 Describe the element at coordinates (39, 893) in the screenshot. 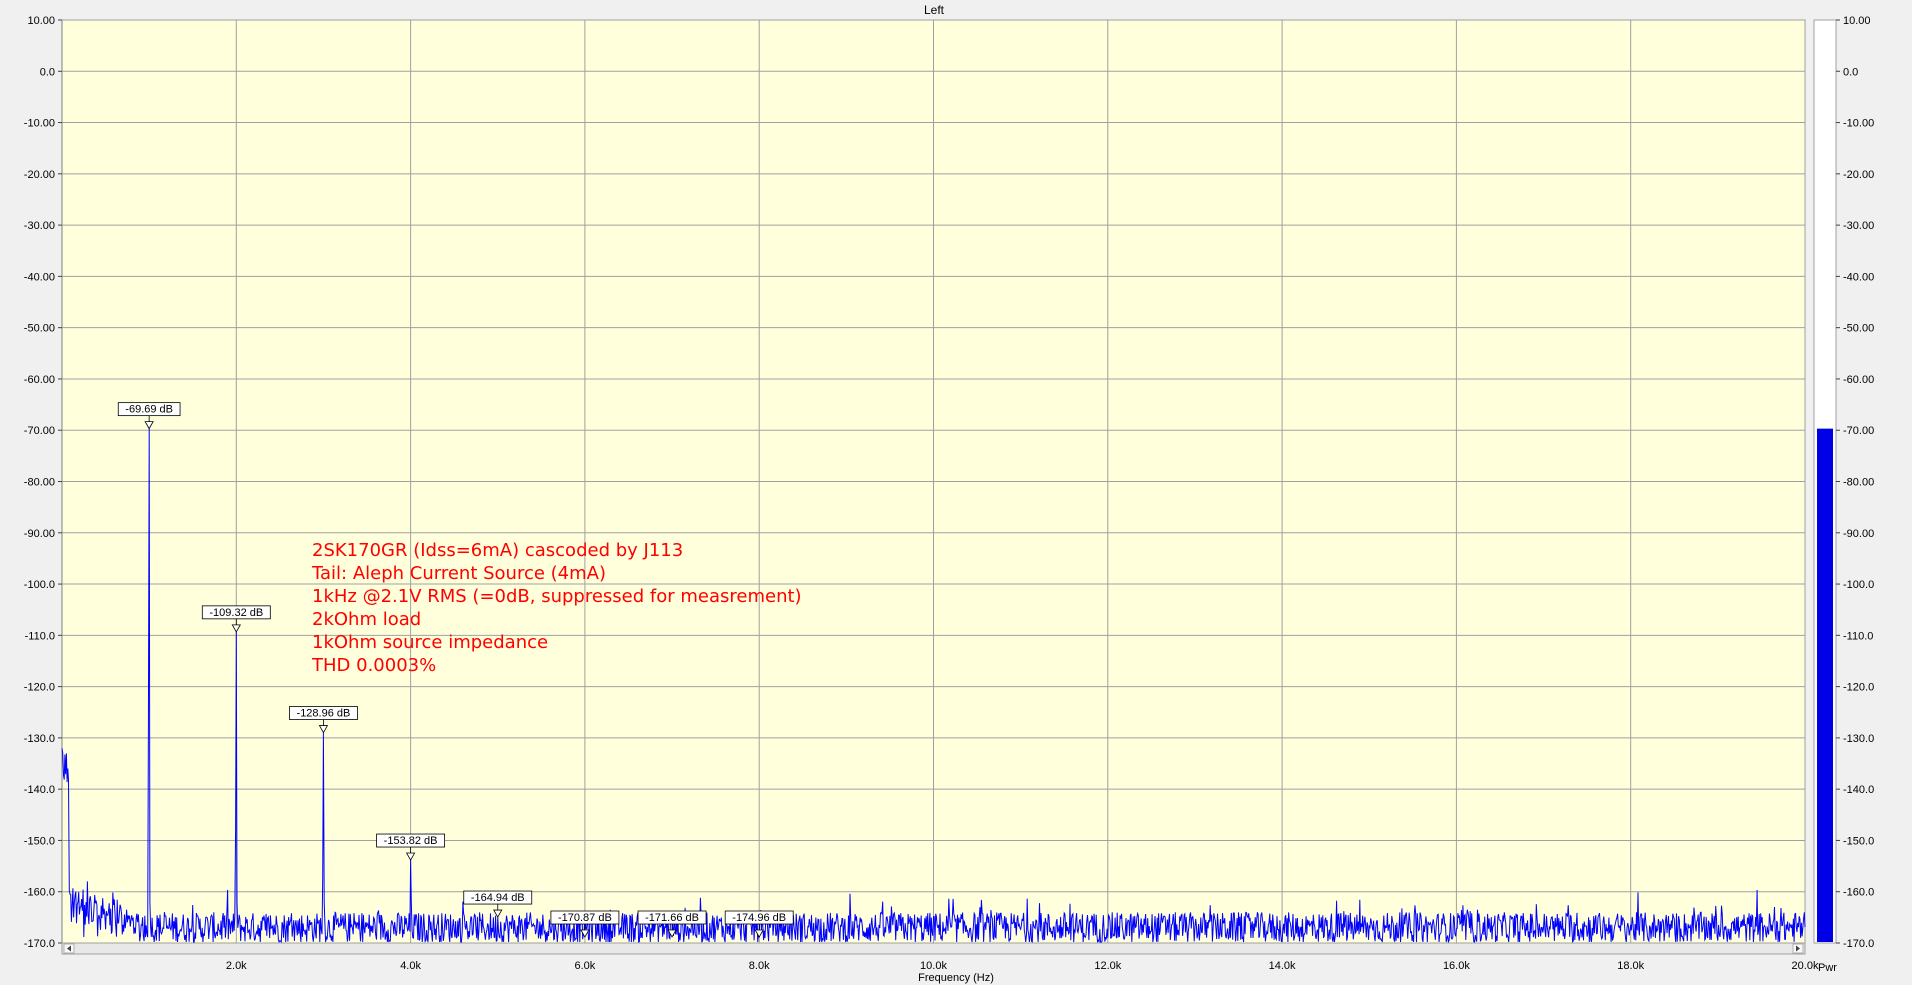

I see `y-tick-label: -160.0` at that location.